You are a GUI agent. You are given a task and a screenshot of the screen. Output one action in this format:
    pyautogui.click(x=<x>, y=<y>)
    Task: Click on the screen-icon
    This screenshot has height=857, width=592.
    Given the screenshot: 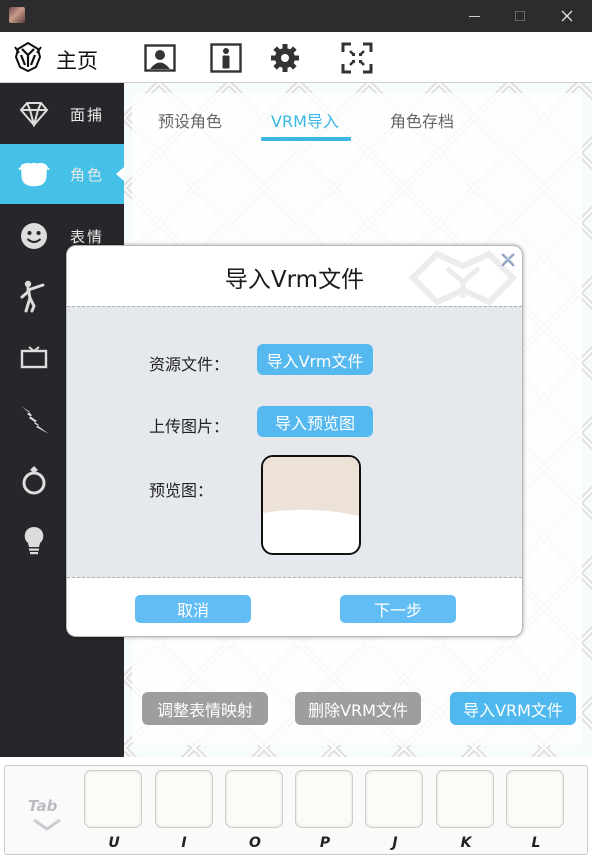 What is the action you would take?
    pyautogui.click(x=34, y=358)
    